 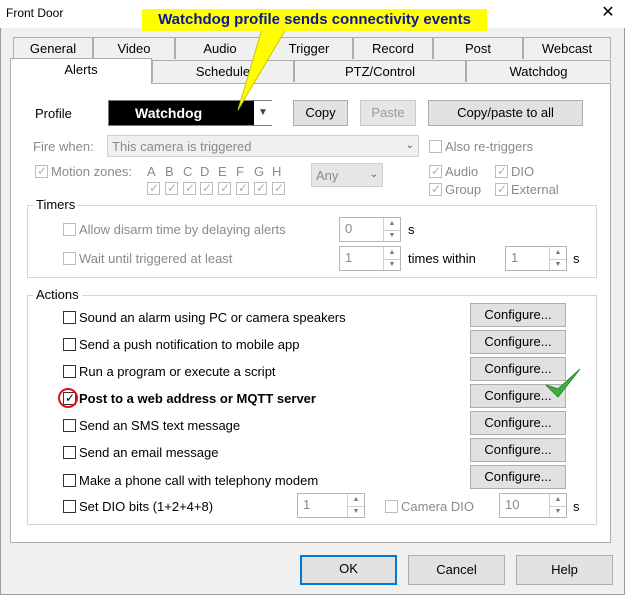 What do you see at coordinates (35, 13) in the screenshot?
I see `window-title: Front Door` at bounding box center [35, 13].